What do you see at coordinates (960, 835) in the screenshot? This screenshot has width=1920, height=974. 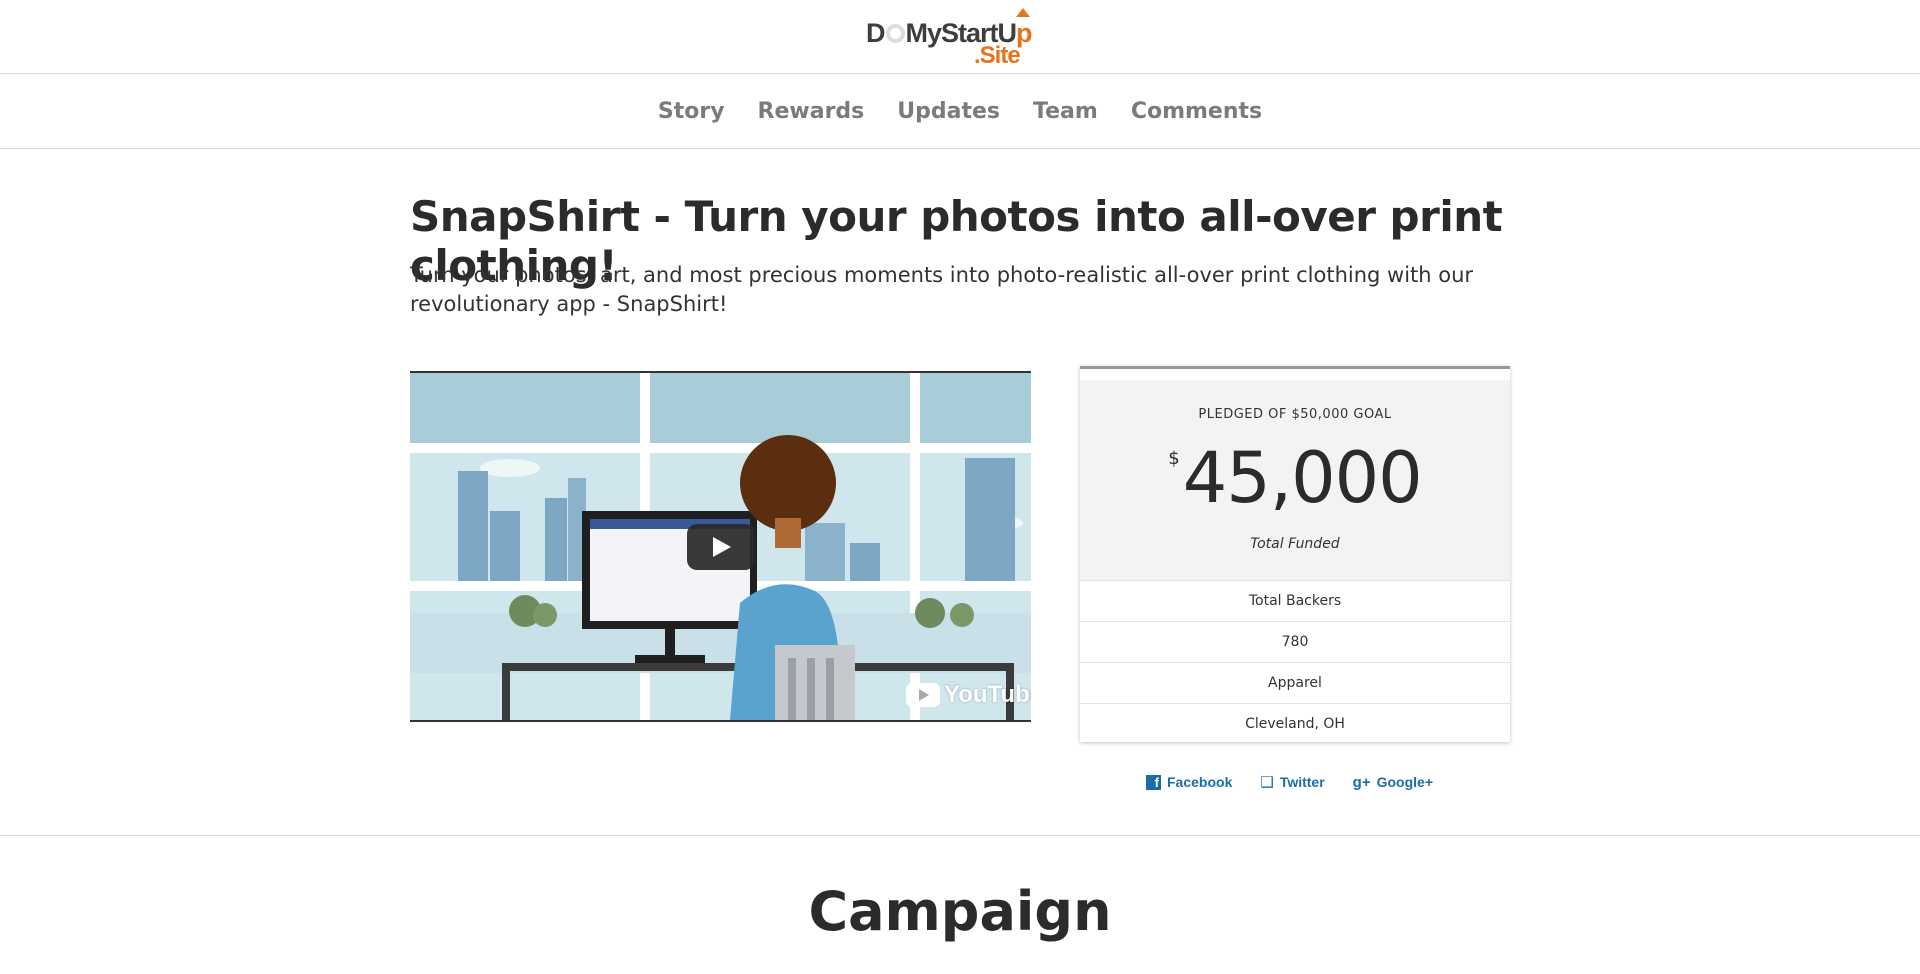 I see `section-divider` at bounding box center [960, 835].